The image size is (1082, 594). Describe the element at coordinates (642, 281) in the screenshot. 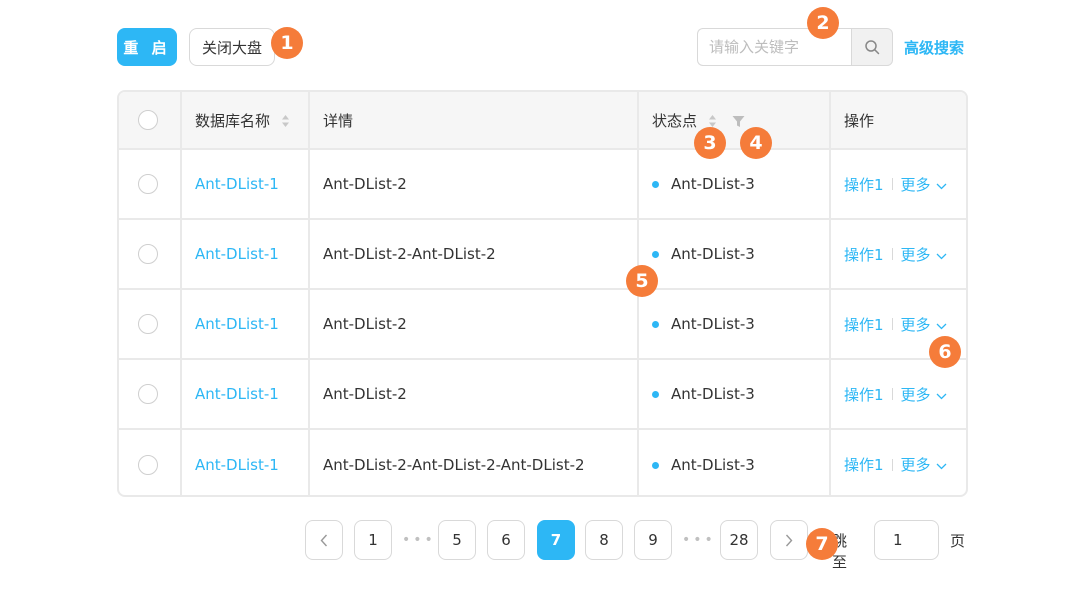

I see `annotation-badge: 5` at that location.